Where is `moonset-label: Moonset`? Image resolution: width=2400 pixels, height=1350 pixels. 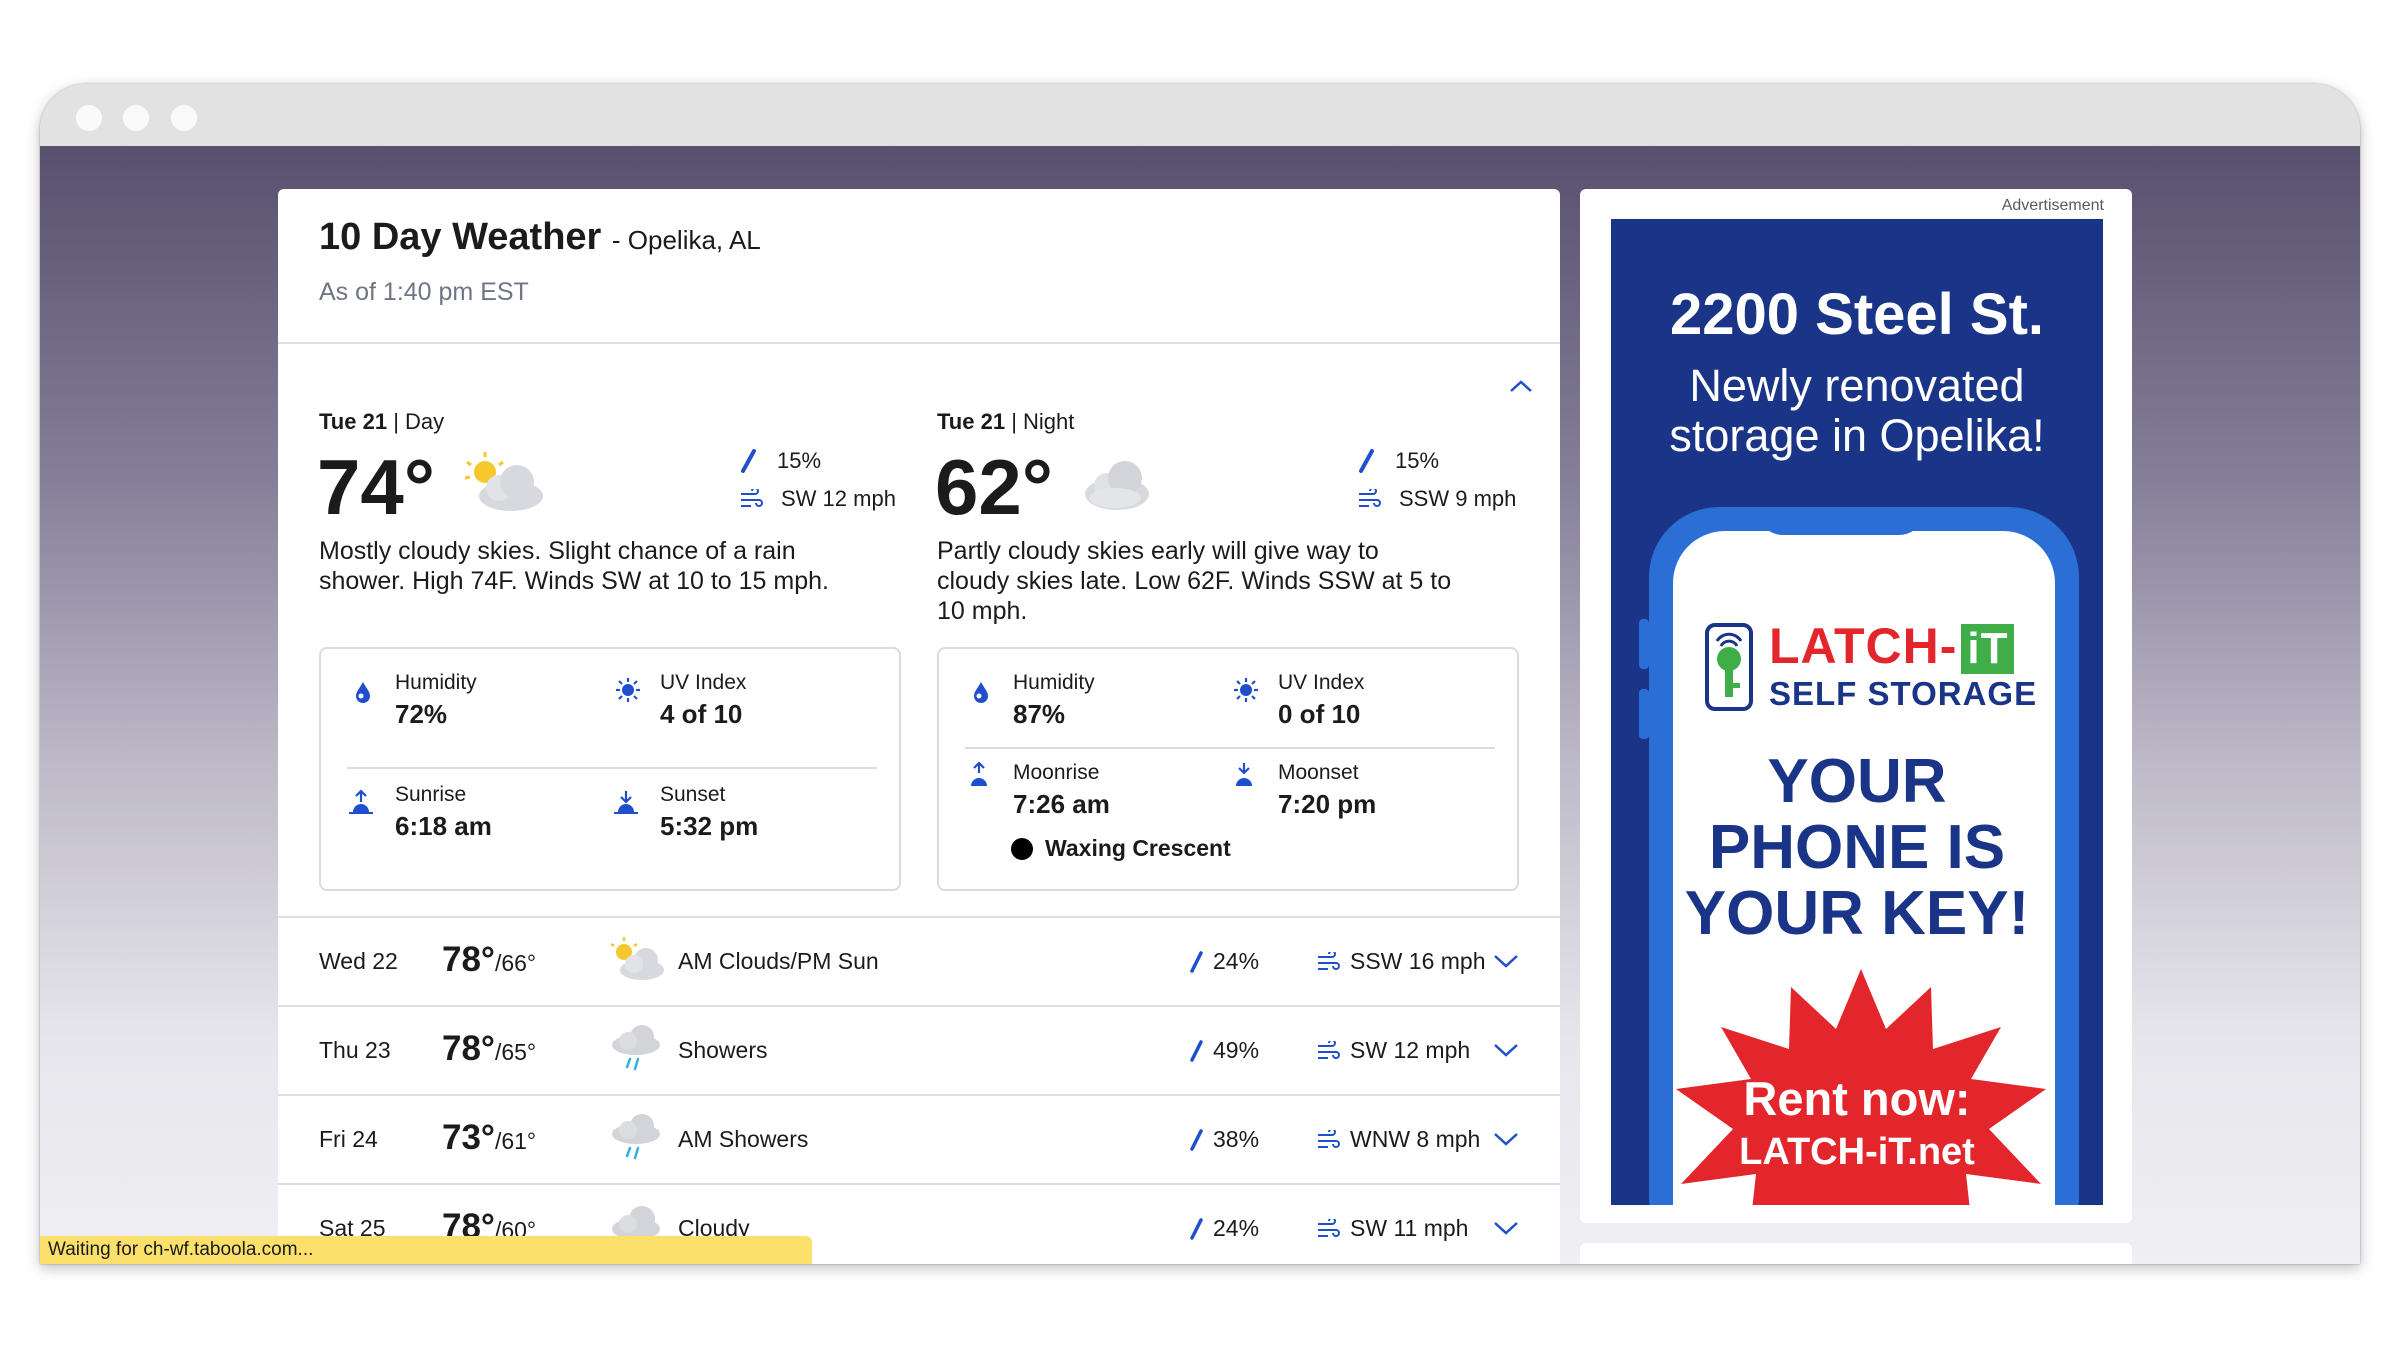 moonset-label: Moonset is located at coordinates (1318, 772).